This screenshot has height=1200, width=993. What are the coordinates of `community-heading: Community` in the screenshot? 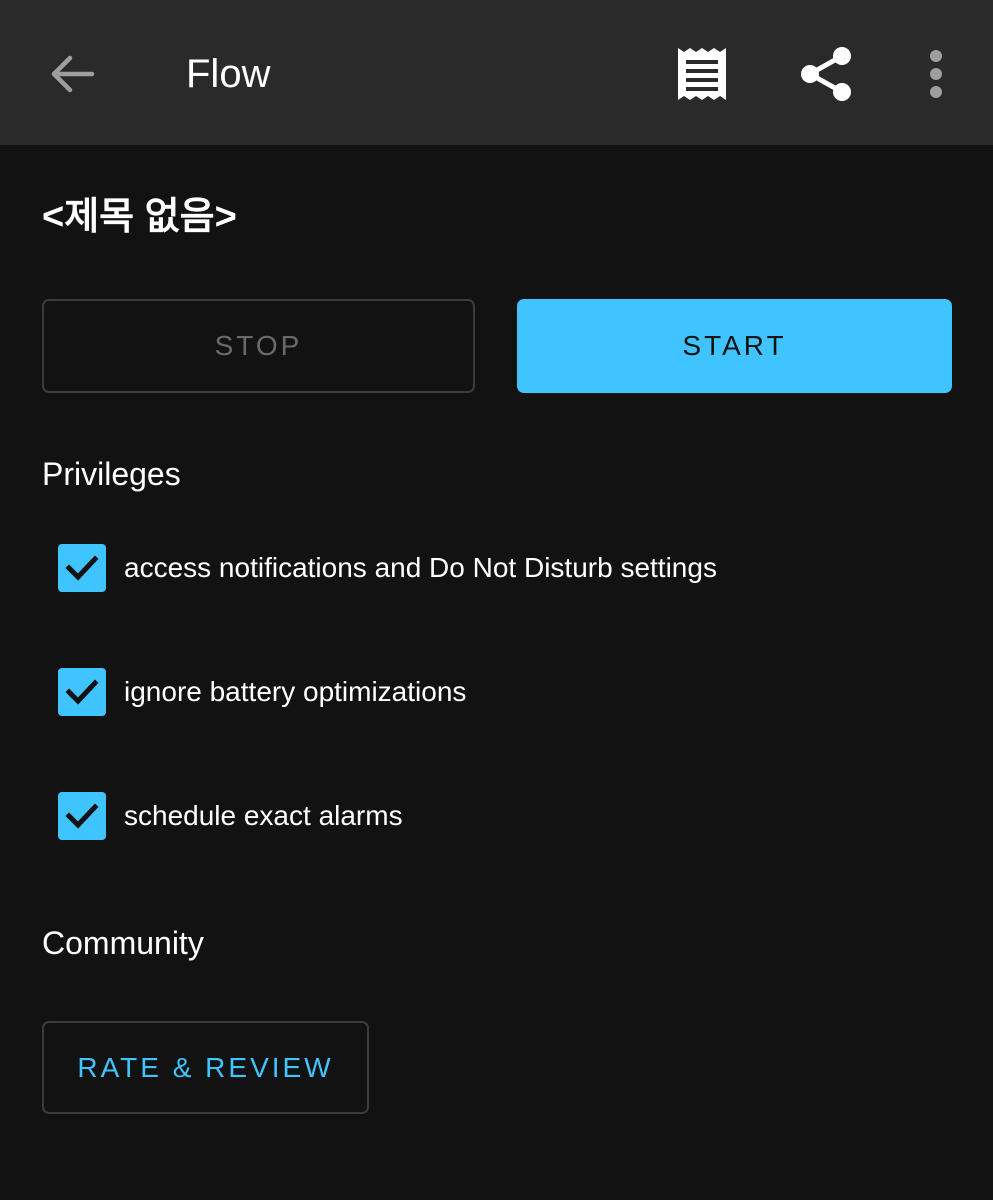 It's located at (123, 943).